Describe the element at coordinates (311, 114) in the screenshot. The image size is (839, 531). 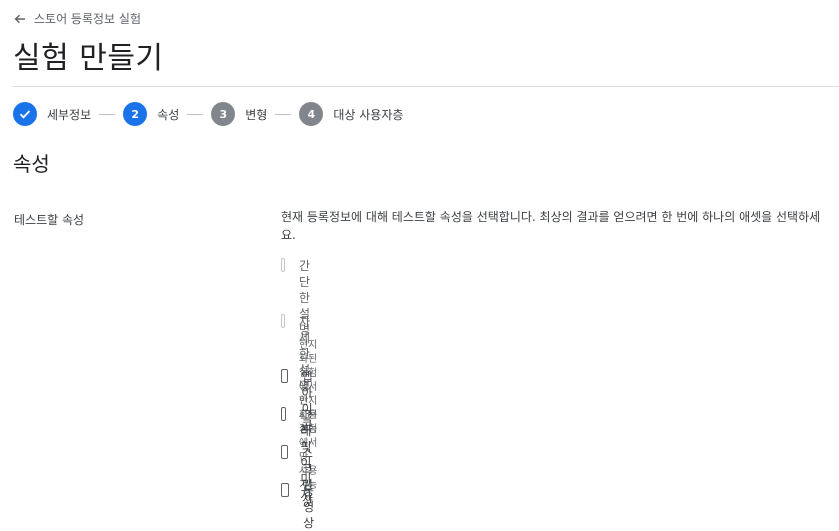
I see `step-number: 4` at that location.